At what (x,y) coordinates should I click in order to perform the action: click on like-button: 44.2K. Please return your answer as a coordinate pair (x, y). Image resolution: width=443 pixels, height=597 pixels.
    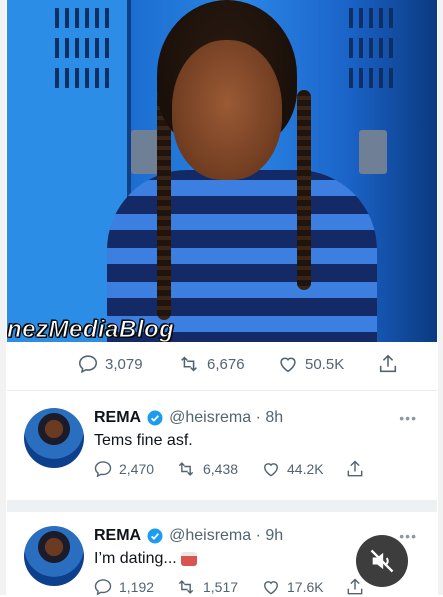
    Looking at the image, I should click on (303, 469).